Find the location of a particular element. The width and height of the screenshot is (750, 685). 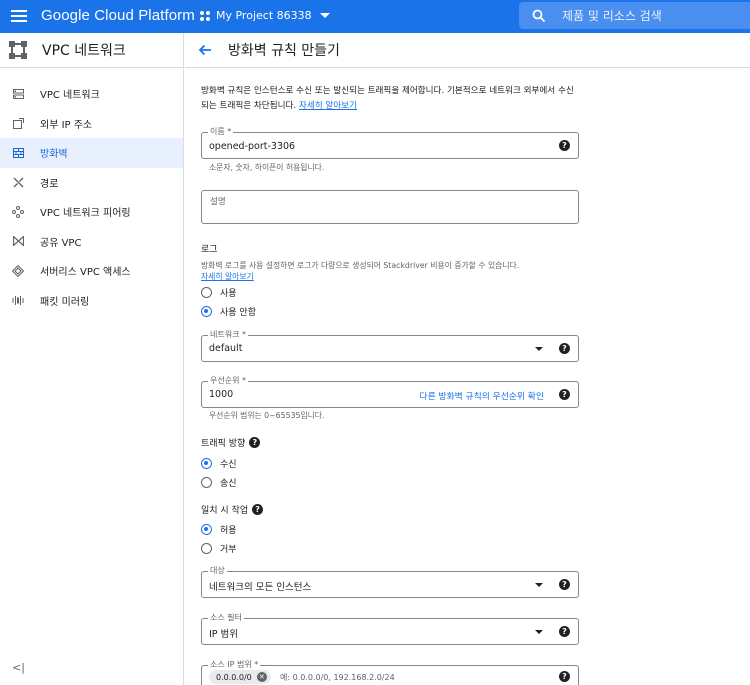

packet-mirroring-icon is located at coordinates (18, 300).